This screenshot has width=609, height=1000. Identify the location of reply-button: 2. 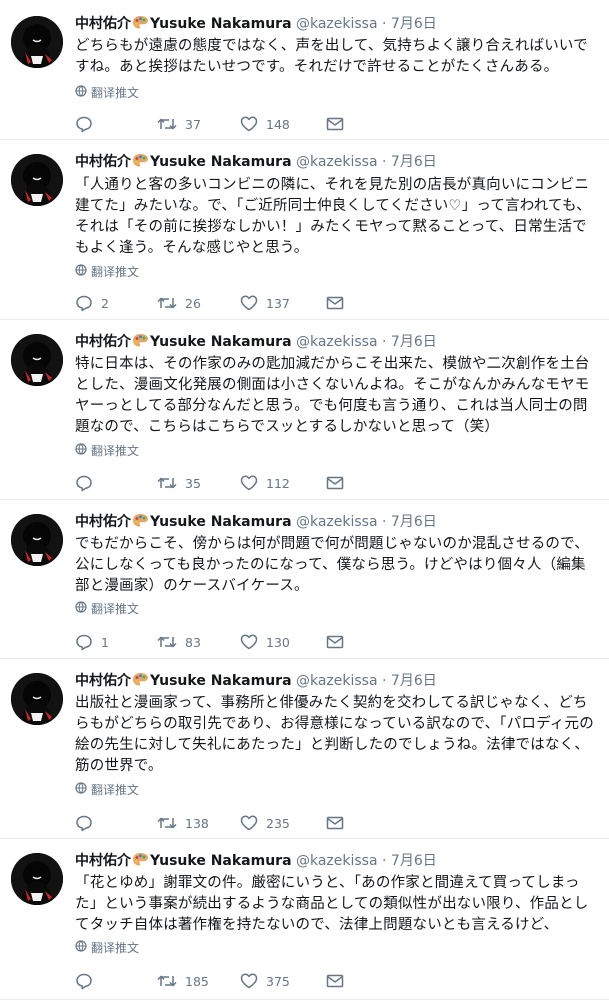
(116, 303).